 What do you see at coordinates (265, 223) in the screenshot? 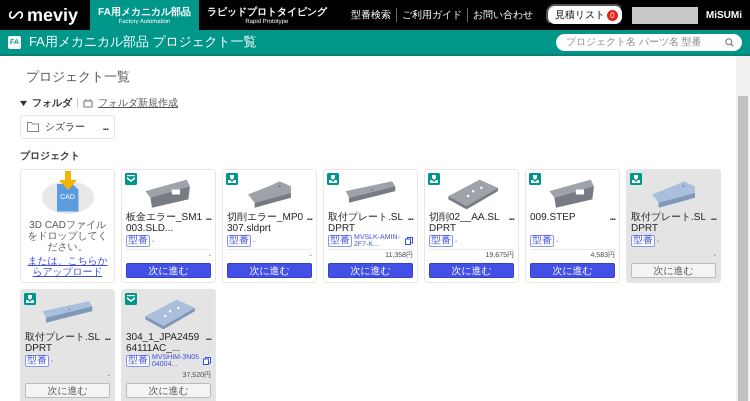
I see `project-name: 切削エラー_MP0307.sldprt` at bounding box center [265, 223].